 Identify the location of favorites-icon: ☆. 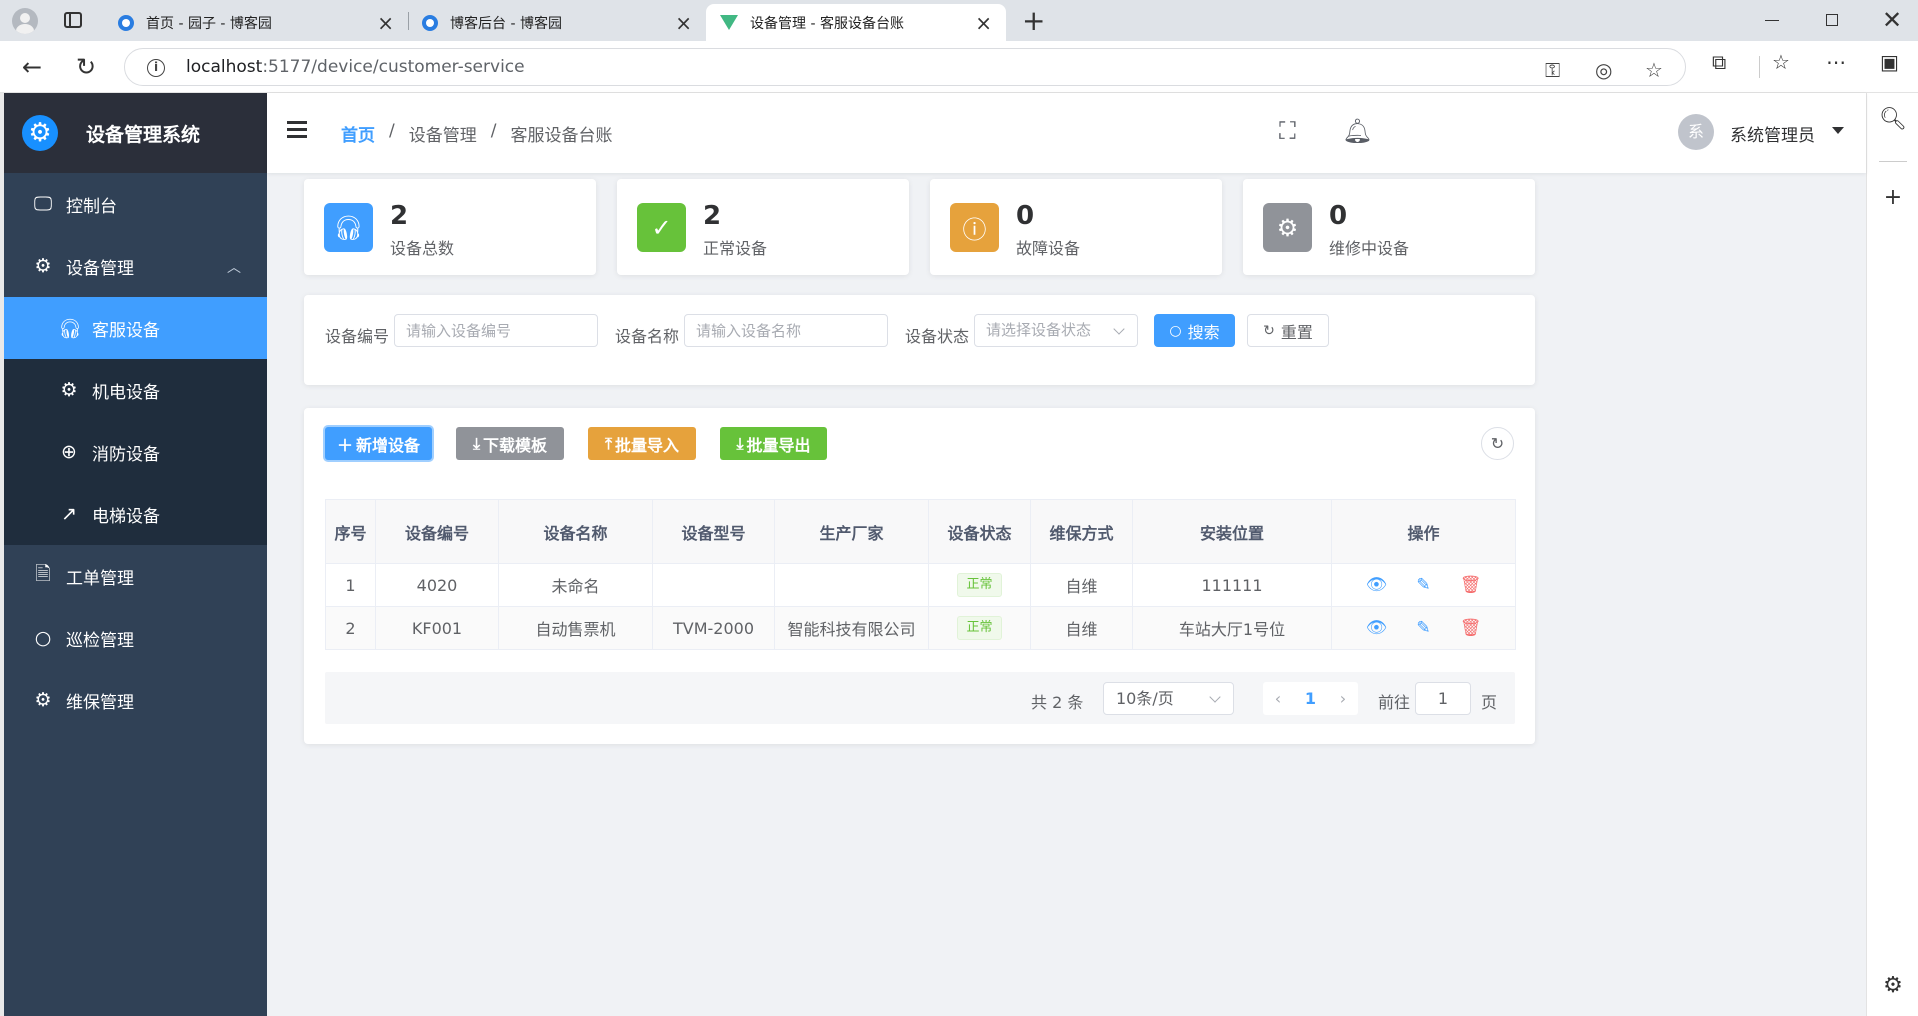
(1781, 62).